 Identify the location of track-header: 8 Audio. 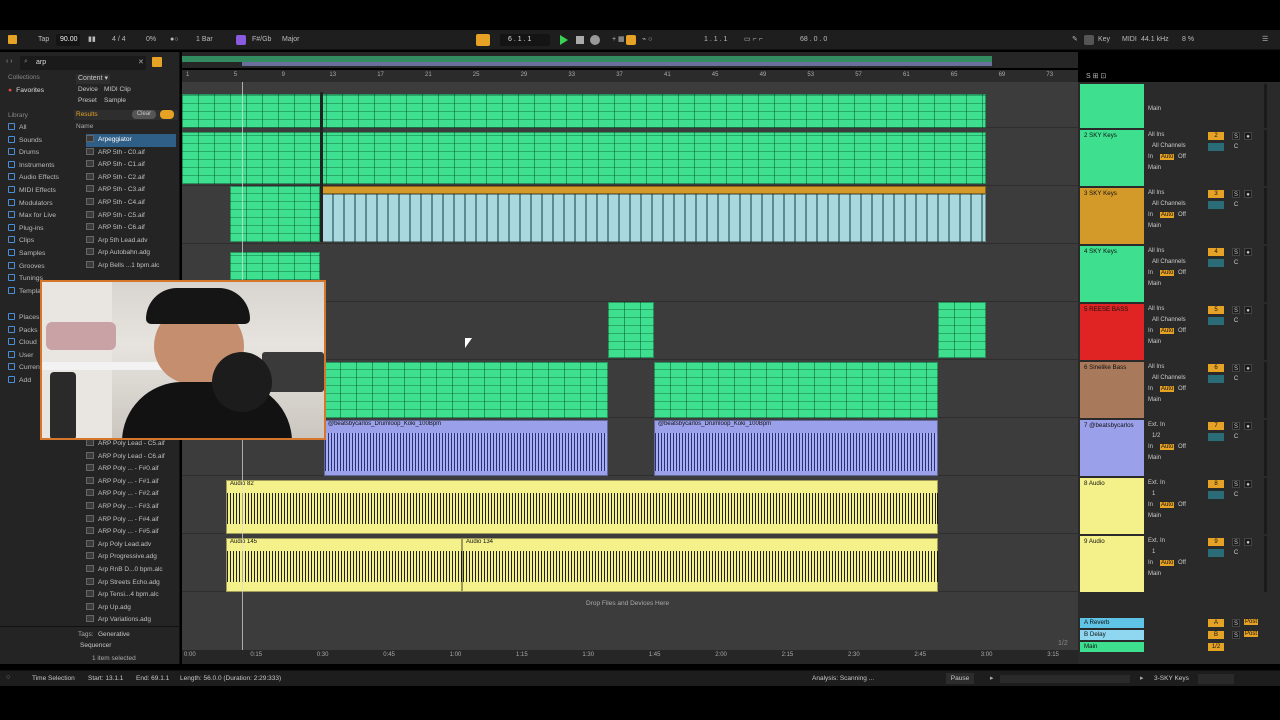
(1112, 506).